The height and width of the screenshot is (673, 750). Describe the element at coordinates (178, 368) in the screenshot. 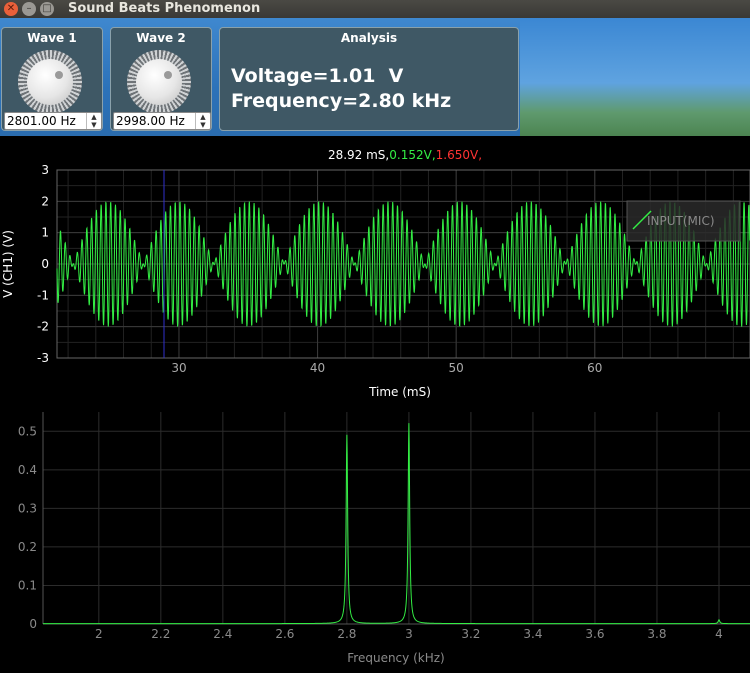

I see `x-tick-label: 30` at that location.